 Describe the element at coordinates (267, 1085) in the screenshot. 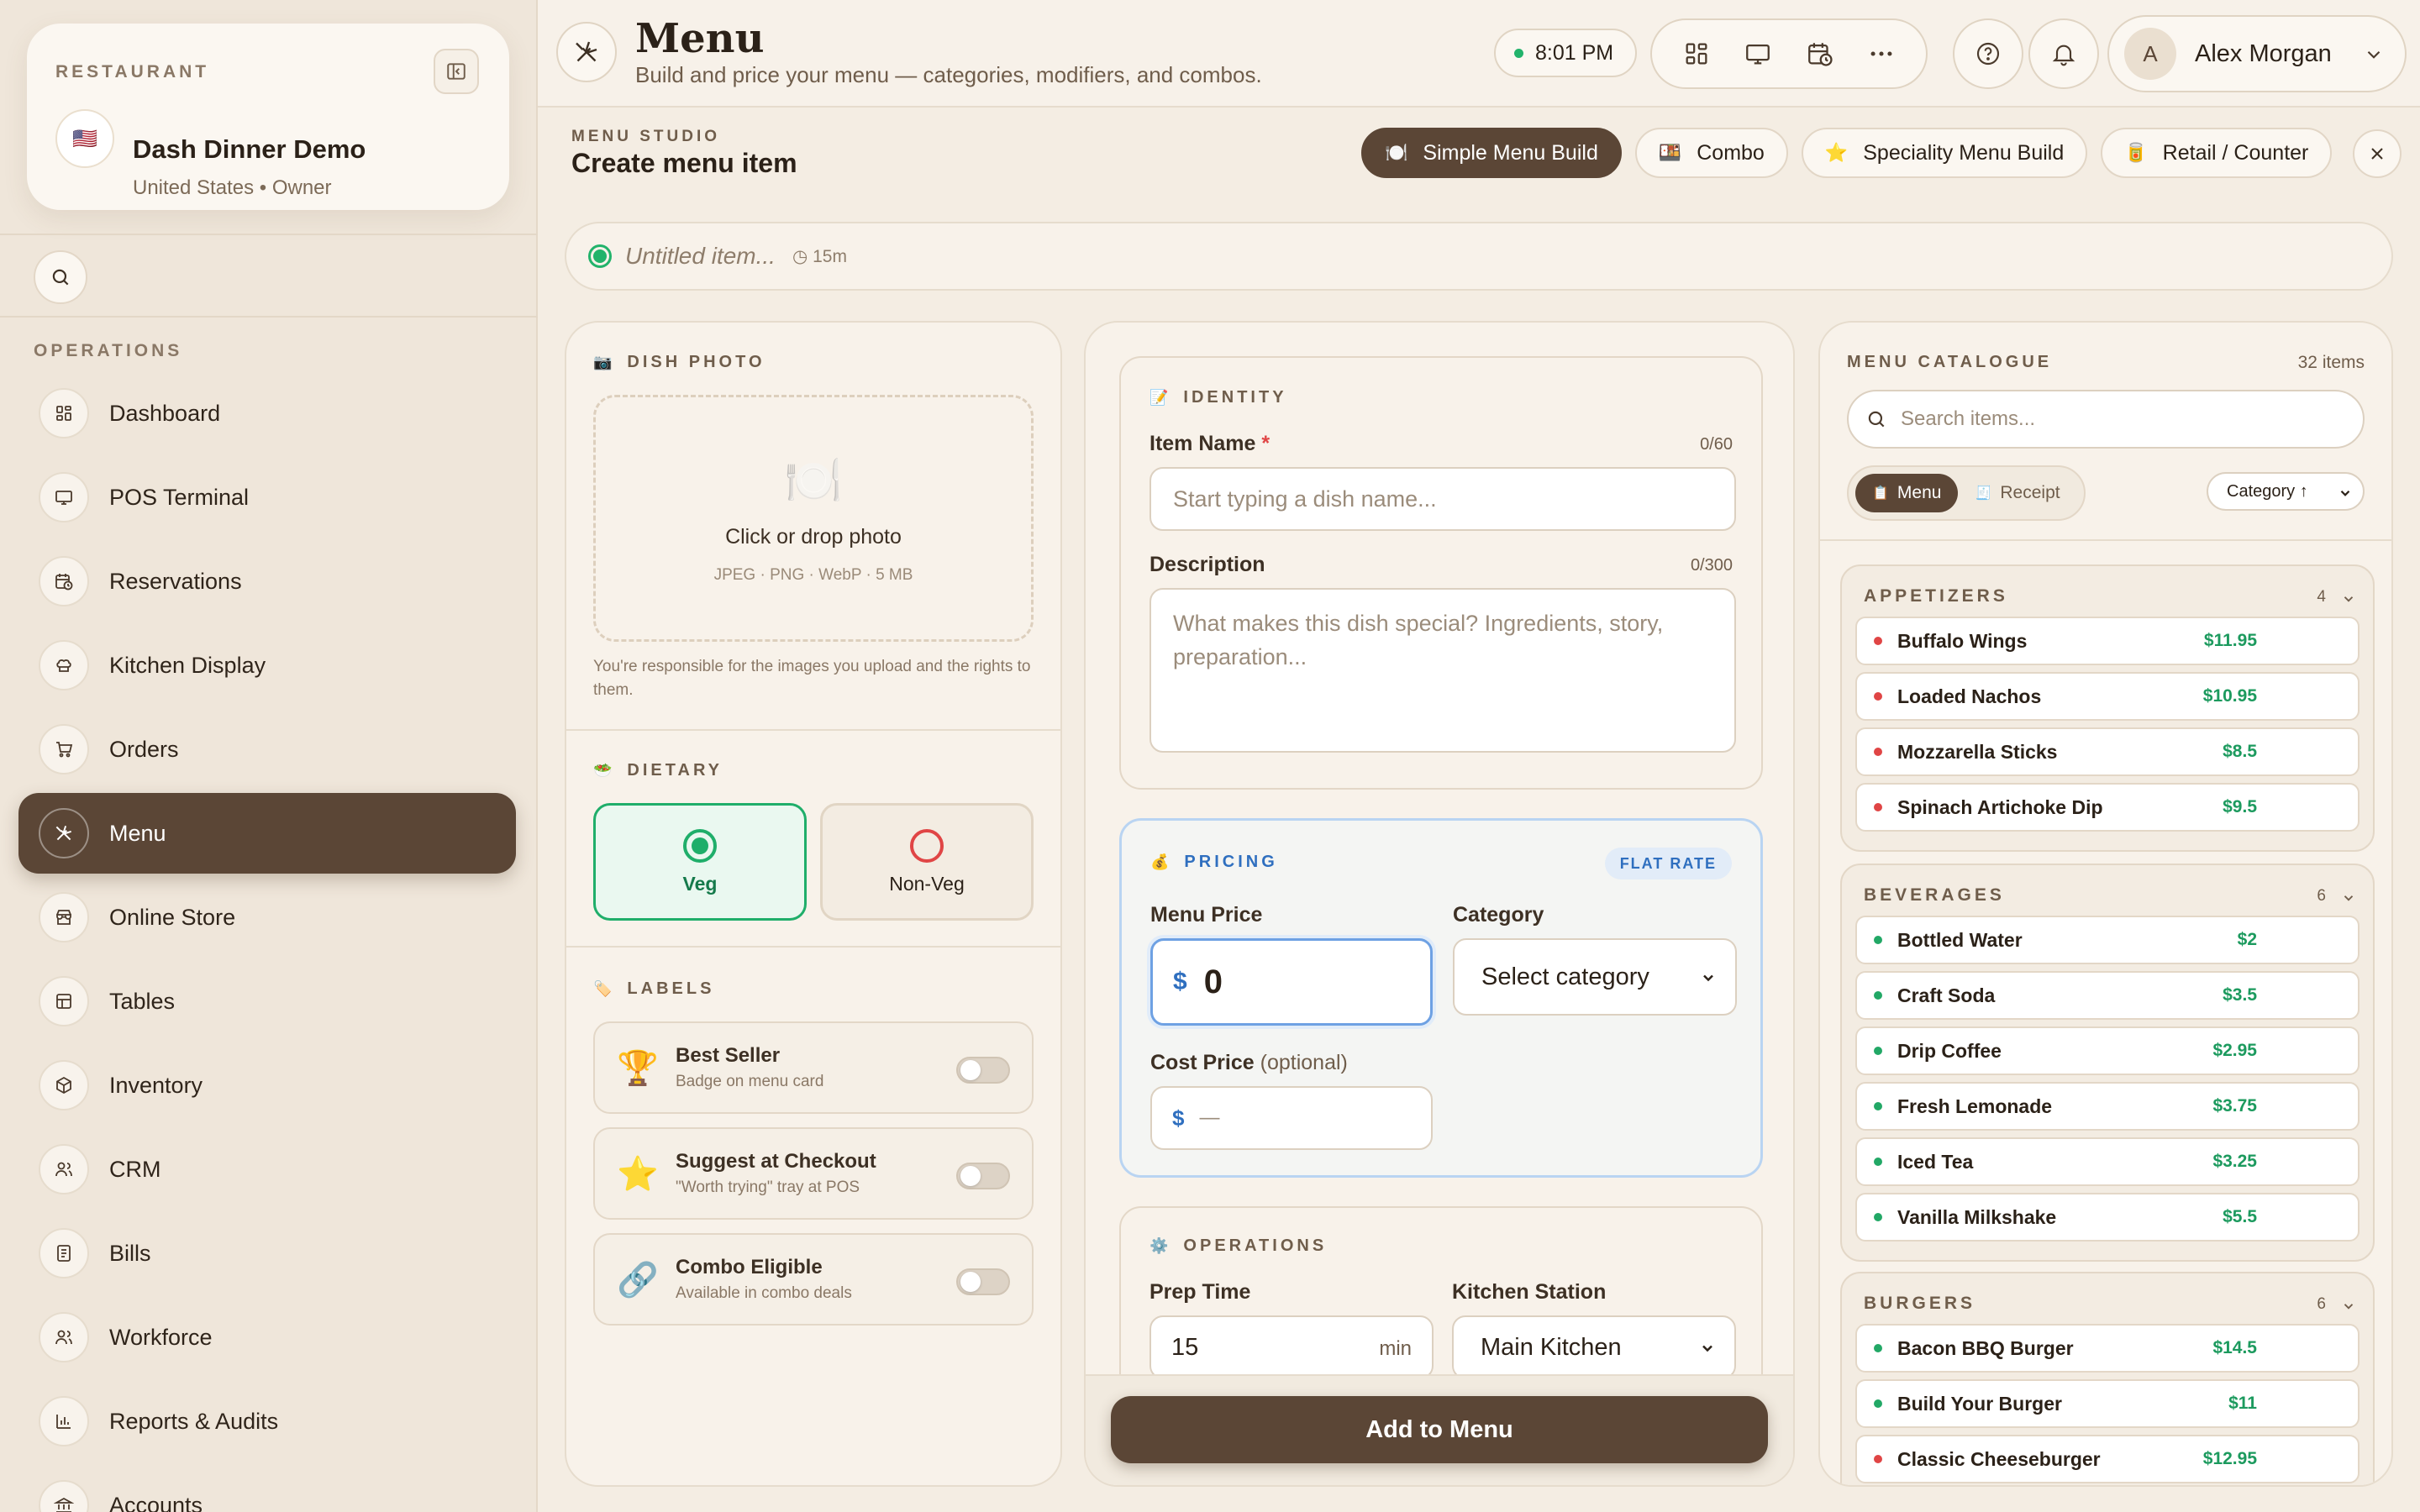

I see `sidebar-item-inventory: Inventory` at that location.